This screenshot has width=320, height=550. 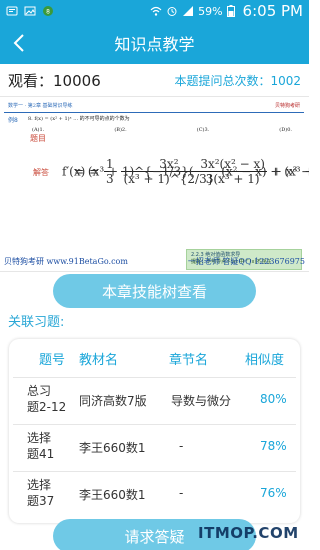 I want to click on answer-choices: (A)1. (B)2. (C)3. (D)0., so click(x=162, y=130).